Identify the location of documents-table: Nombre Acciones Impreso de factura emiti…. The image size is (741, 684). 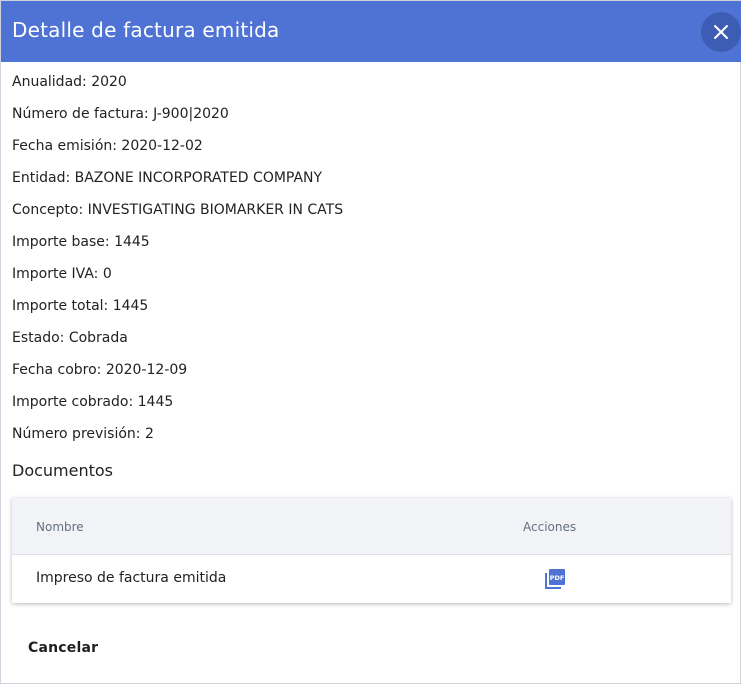
(371, 550).